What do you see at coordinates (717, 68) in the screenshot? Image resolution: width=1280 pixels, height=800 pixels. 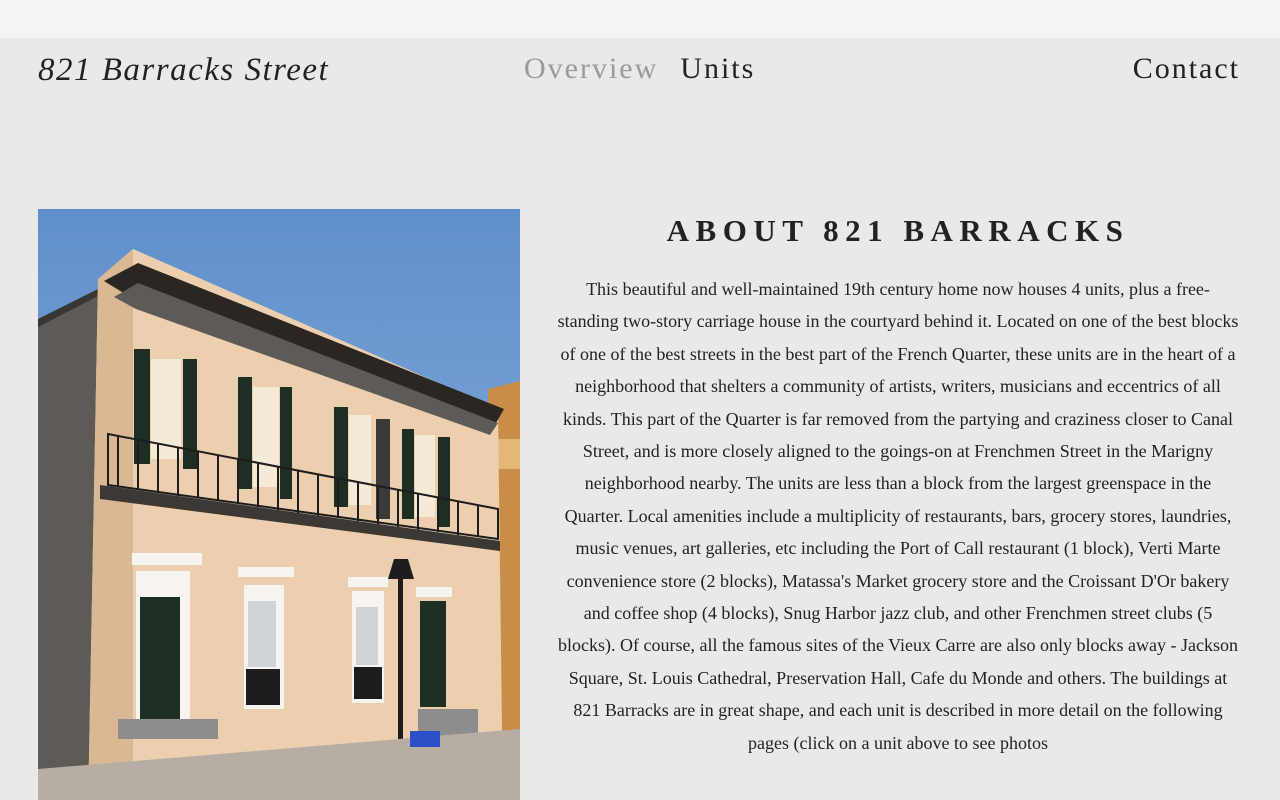 I see `nav-units: Units` at bounding box center [717, 68].